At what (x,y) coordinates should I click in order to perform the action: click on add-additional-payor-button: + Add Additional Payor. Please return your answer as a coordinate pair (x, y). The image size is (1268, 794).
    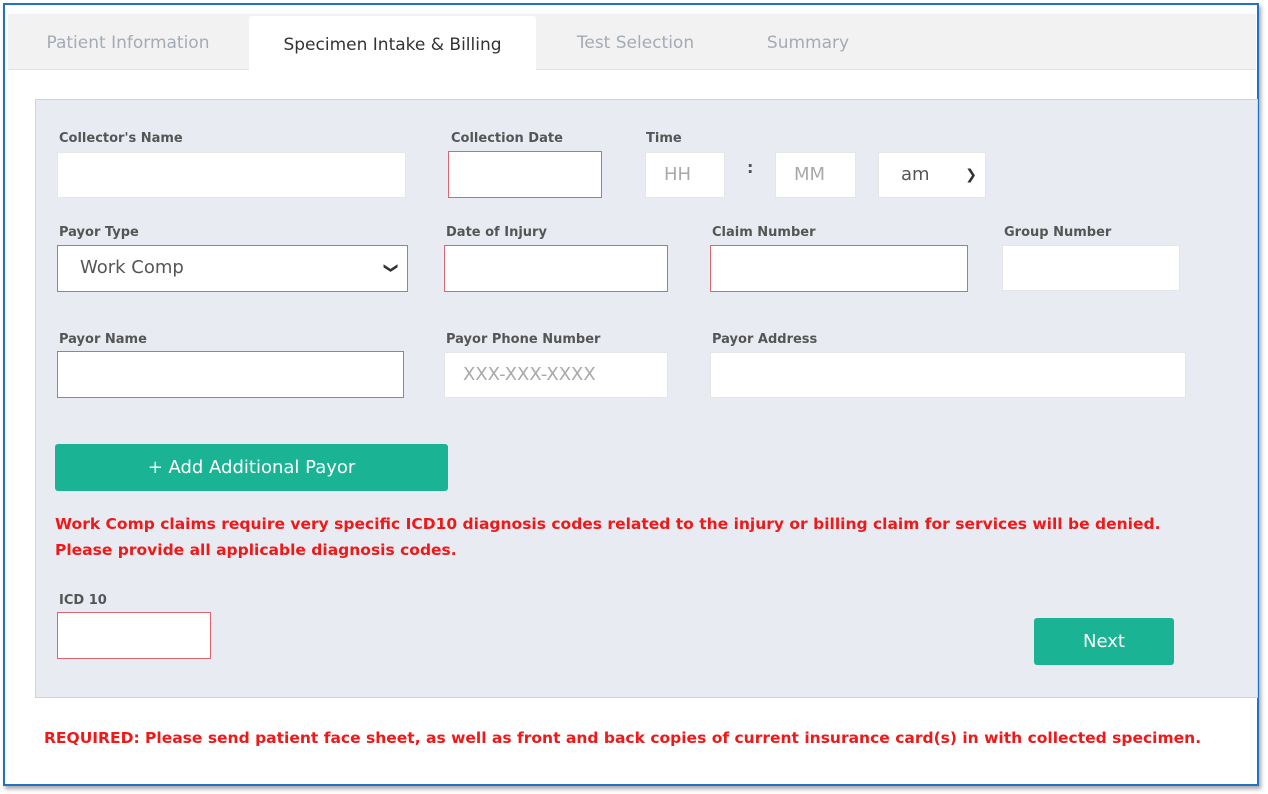
    Looking at the image, I should click on (251, 467).